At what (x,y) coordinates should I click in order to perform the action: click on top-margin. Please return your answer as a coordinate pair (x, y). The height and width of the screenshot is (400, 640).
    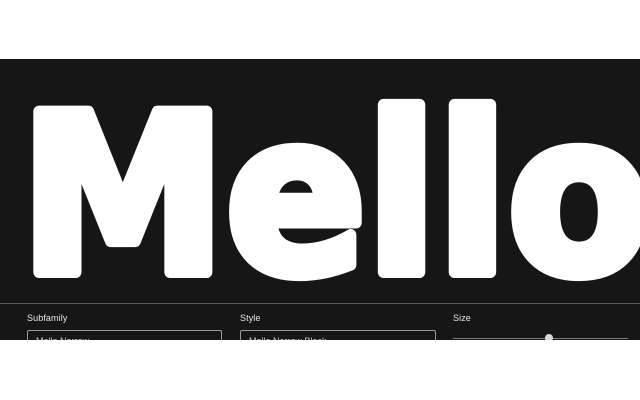
    Looking at the image, I should click on (320, 29).